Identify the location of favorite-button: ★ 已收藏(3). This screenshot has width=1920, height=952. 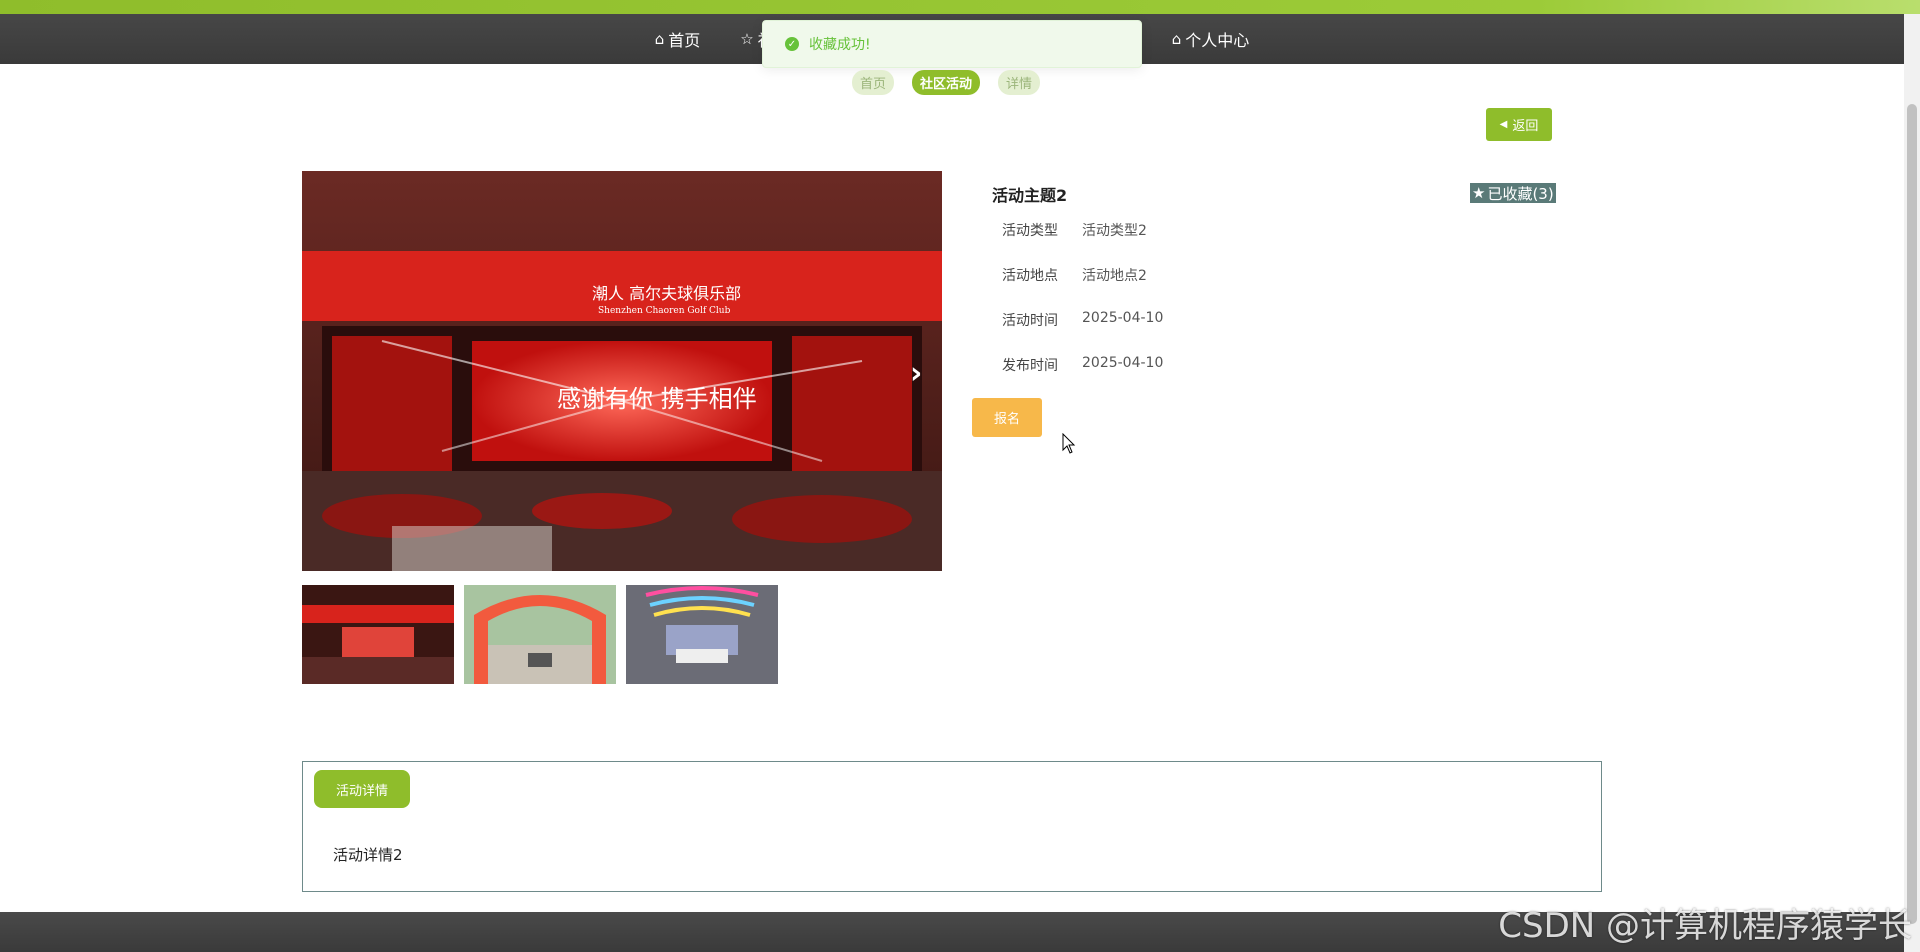
(1513, 193).